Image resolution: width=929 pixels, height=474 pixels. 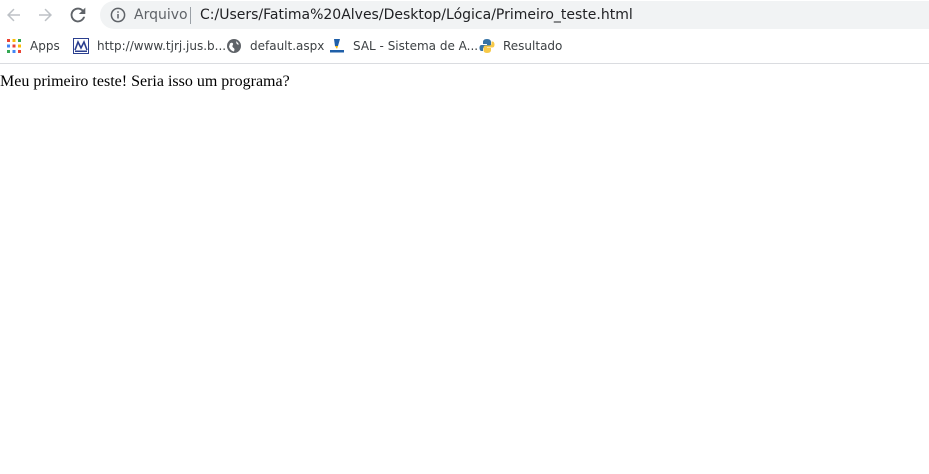 I want to click on bookmark-label: Apps, so click(x=45, y=46).